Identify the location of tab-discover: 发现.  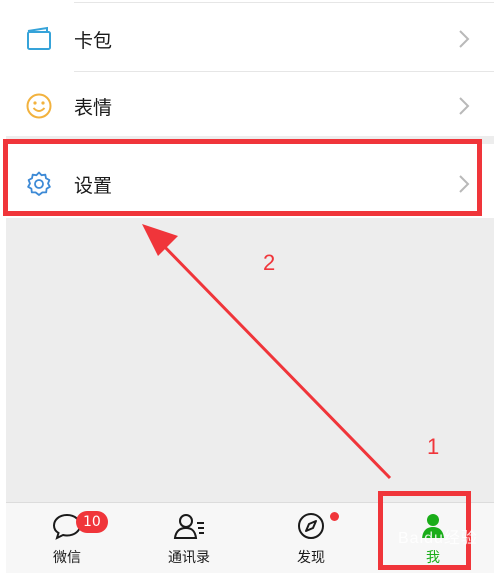
(311, 538).